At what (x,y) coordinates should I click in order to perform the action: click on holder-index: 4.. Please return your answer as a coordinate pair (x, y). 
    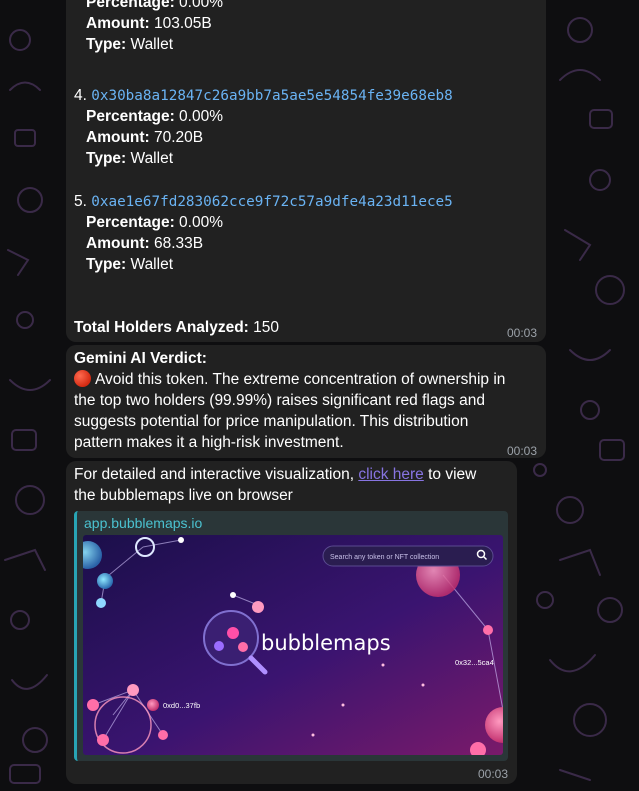
    Looking at the image, I should click on (80, 95).